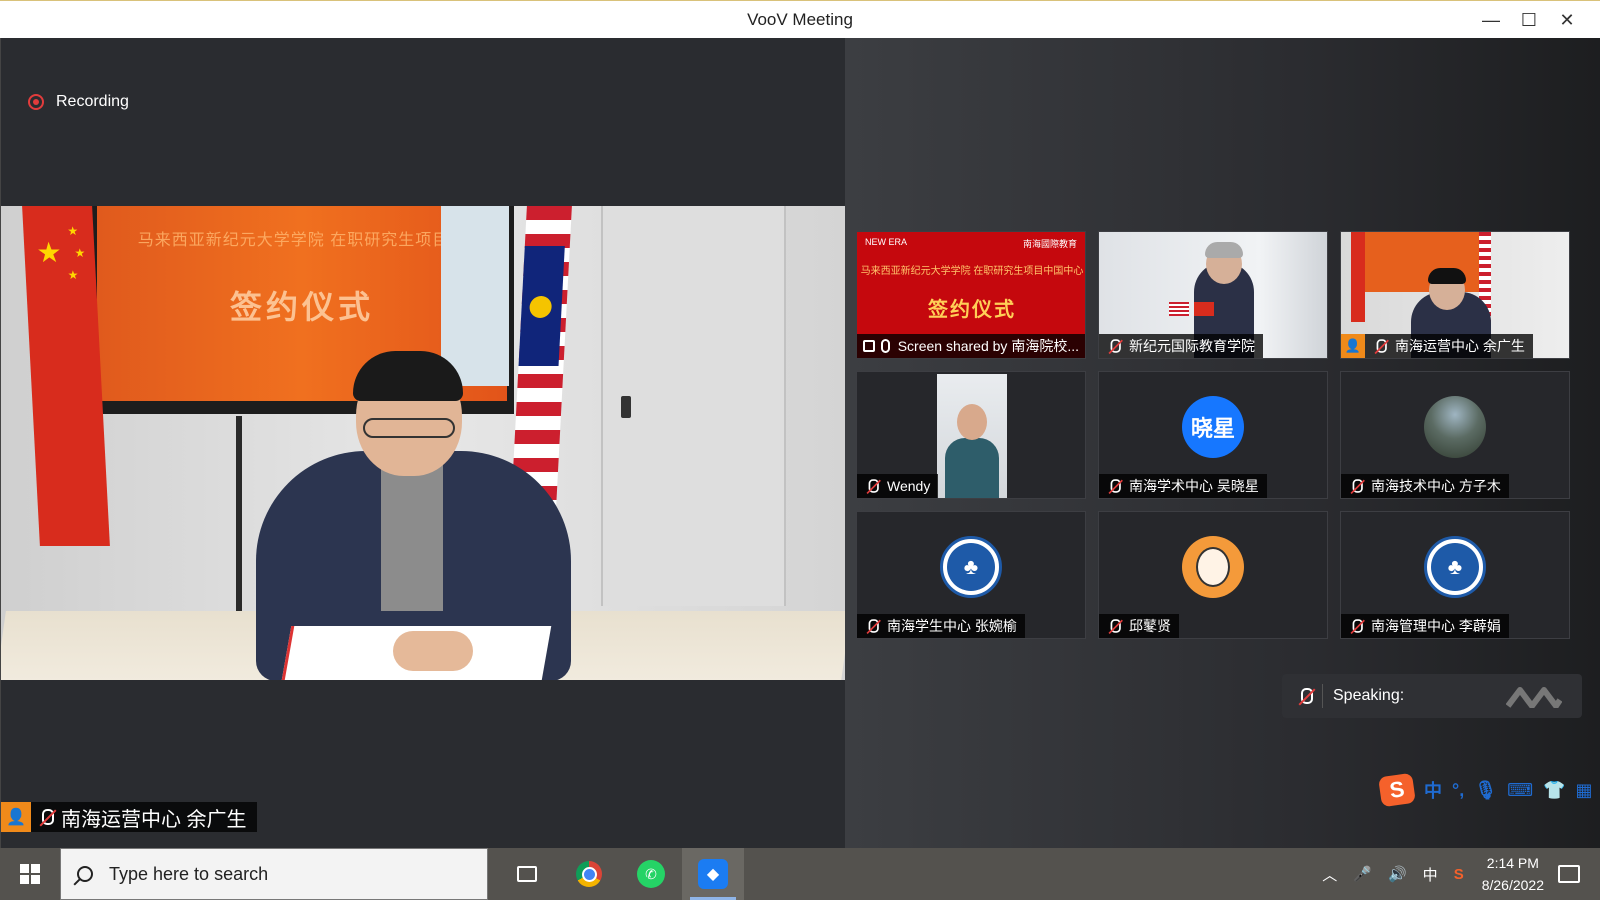  I want to click on participant-name: 南海运营中心 余广生, so click(1460, 346).